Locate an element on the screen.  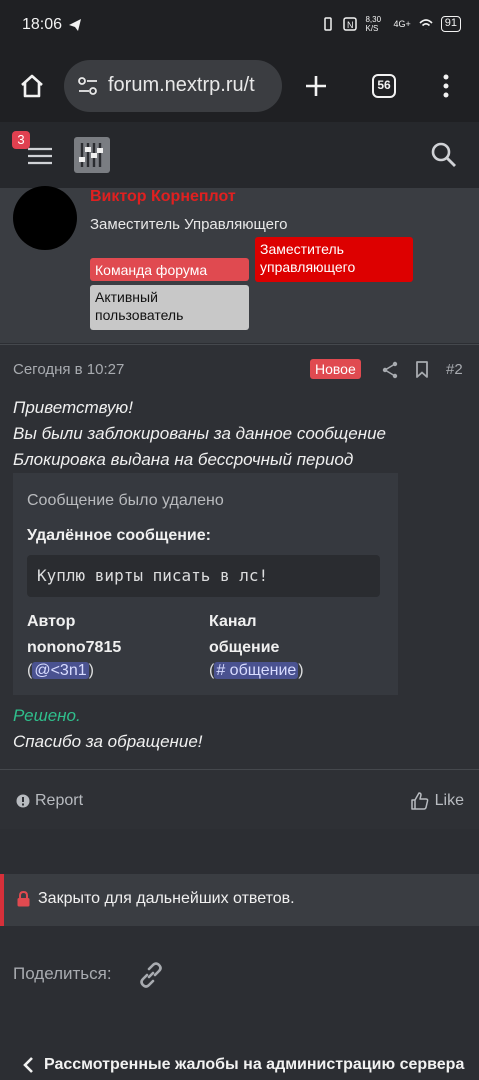
channel-value: общение is located at coordinates (244, 647).